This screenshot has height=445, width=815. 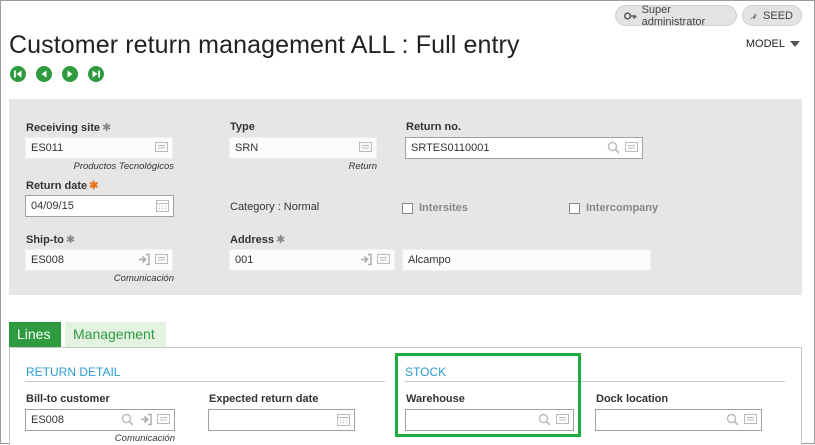 I want to click on return-date-label: Return date ✱, so click(x=62, y=186).